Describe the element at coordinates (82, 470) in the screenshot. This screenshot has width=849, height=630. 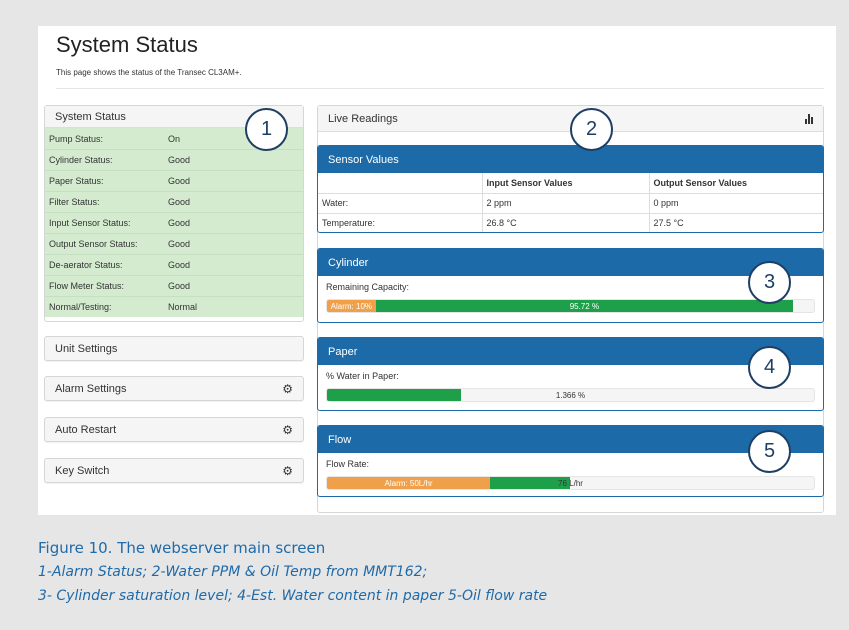
I see `key-switch-label: Key Switch` at that location.